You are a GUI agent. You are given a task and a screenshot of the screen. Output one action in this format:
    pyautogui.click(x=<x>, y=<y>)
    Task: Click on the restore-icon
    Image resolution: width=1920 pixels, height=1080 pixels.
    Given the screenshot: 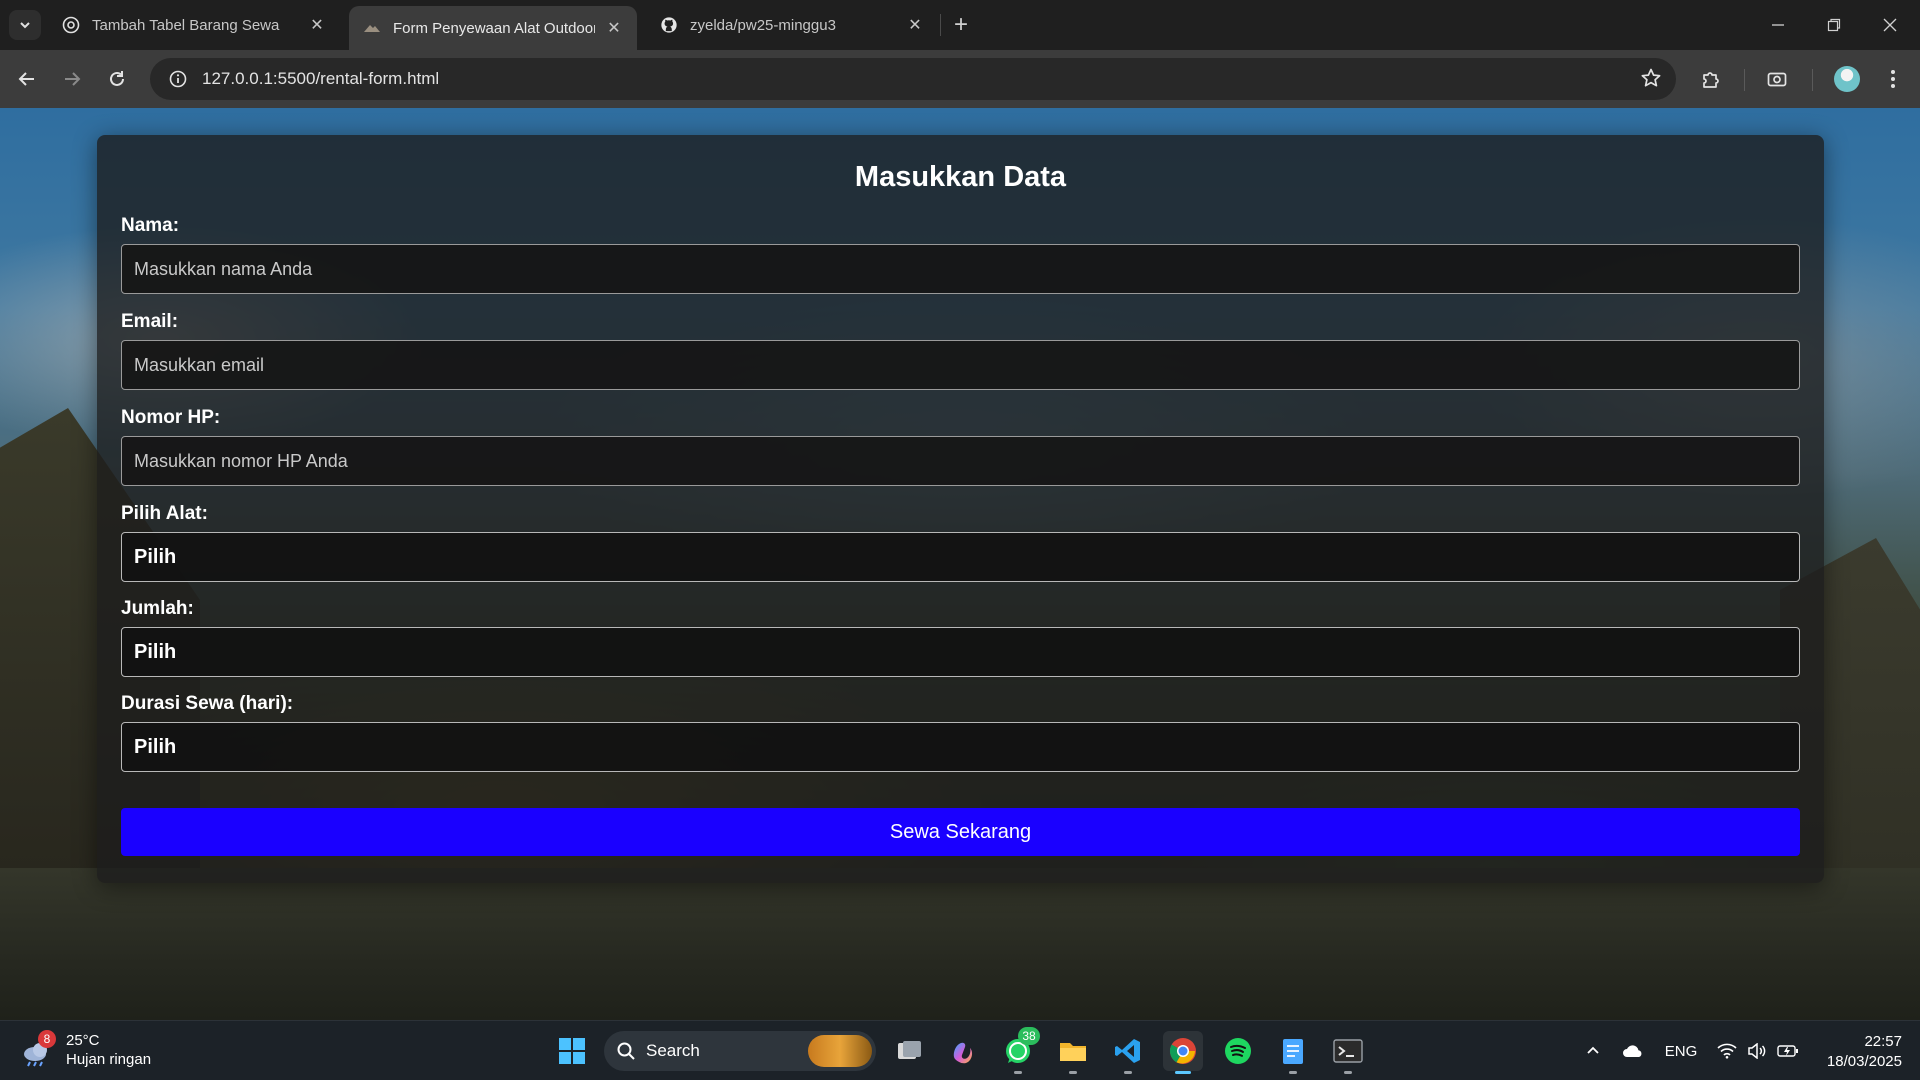 What is the action you would take?
    pyautogui.click(x=1834, y=25)
    